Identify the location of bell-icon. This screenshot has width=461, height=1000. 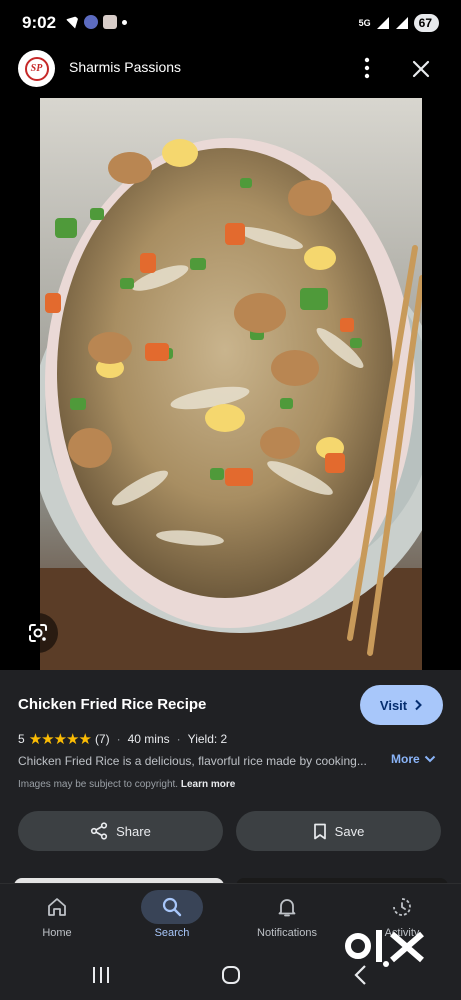
(287, 908).